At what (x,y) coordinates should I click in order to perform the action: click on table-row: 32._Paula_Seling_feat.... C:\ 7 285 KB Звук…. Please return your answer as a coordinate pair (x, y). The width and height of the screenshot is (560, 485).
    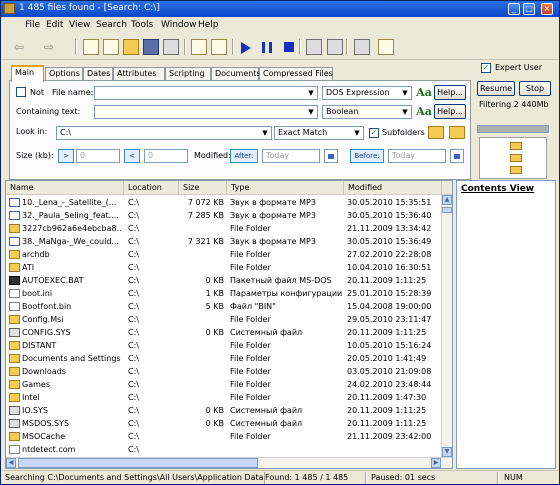
    Looking at the image, I should click on (224, 215).